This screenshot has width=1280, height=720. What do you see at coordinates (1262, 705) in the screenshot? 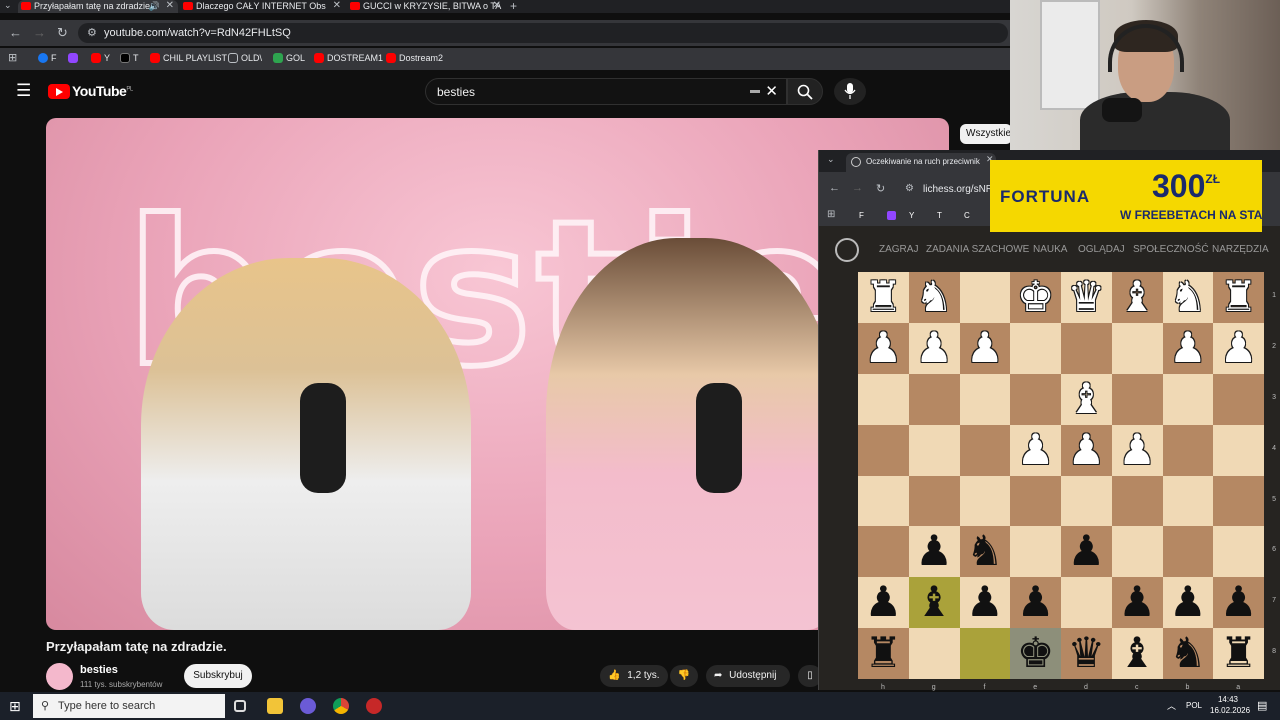
I see `notifications-icon: ▤` at bounding box center [1262, 705].